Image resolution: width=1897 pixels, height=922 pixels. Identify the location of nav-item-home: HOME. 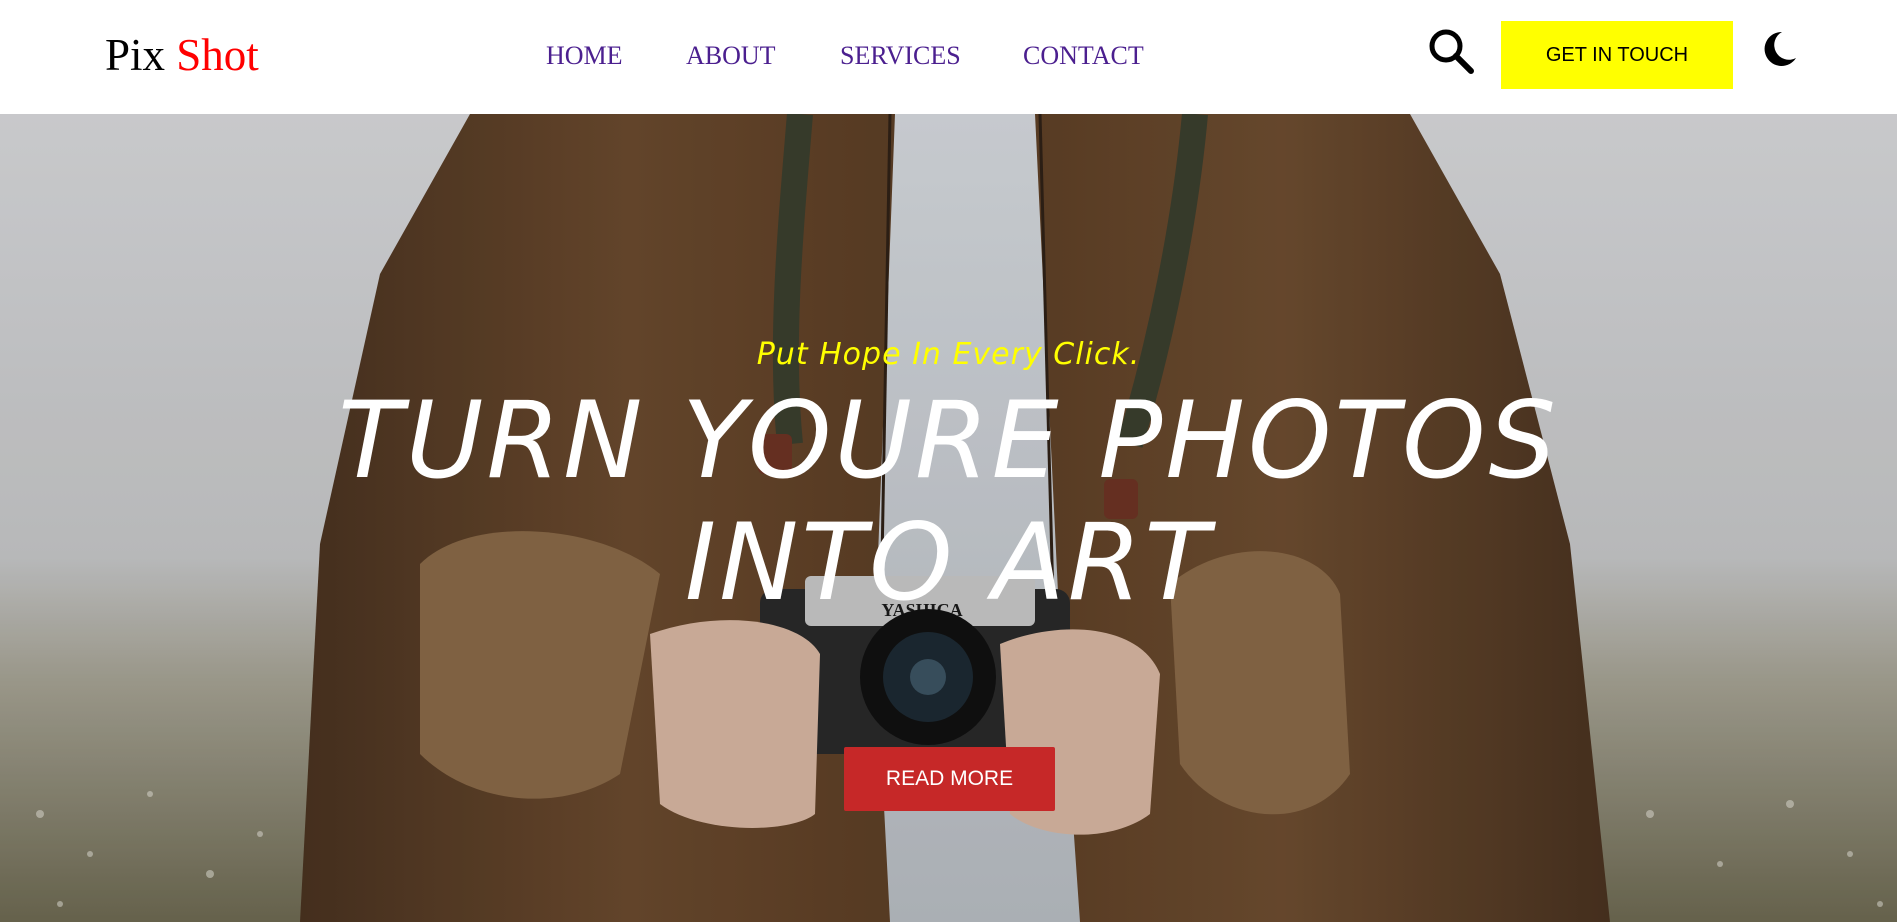
(584, 56).